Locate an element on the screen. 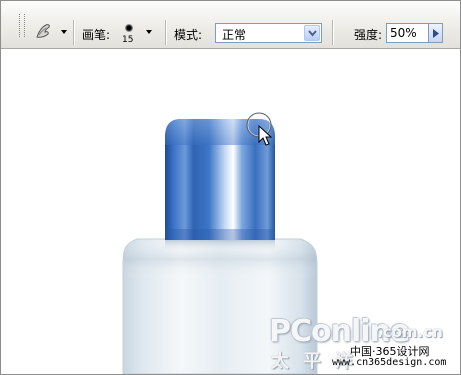 The width and height of the screenshot is (461, 375). strength-input: 50% is located at coordinates (407, 33).